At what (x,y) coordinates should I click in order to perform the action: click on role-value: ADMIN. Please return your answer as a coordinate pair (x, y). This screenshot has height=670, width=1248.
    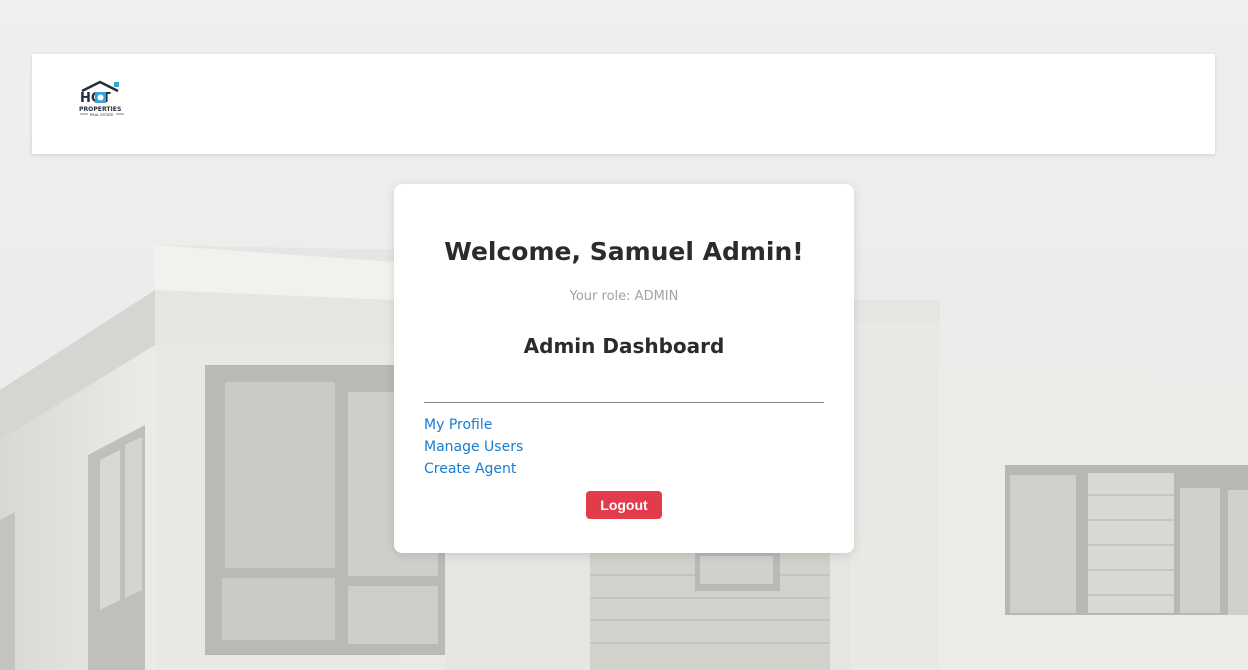
    Looking at the image, I should click on (656, 296).